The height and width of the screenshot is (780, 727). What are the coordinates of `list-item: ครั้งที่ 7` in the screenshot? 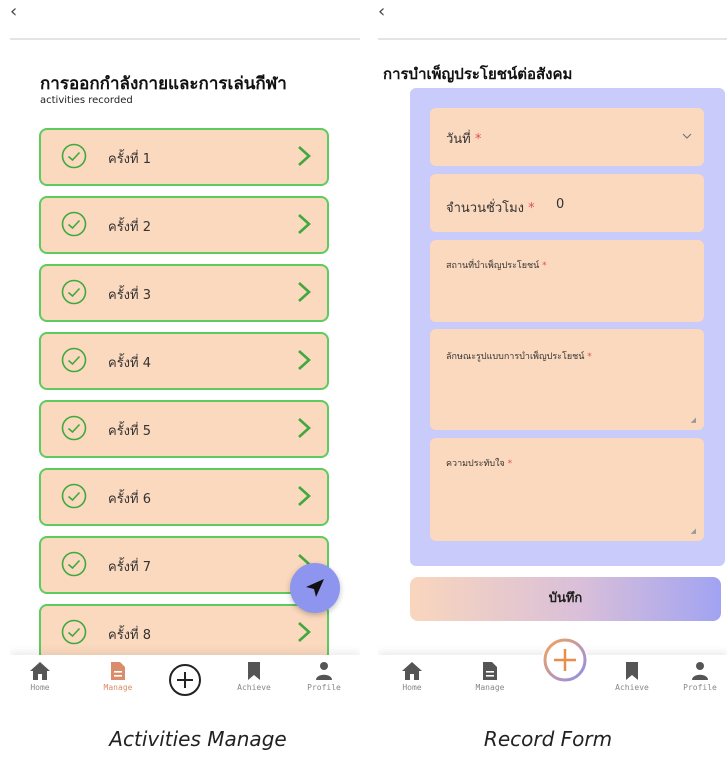 It's located at (184, 565).